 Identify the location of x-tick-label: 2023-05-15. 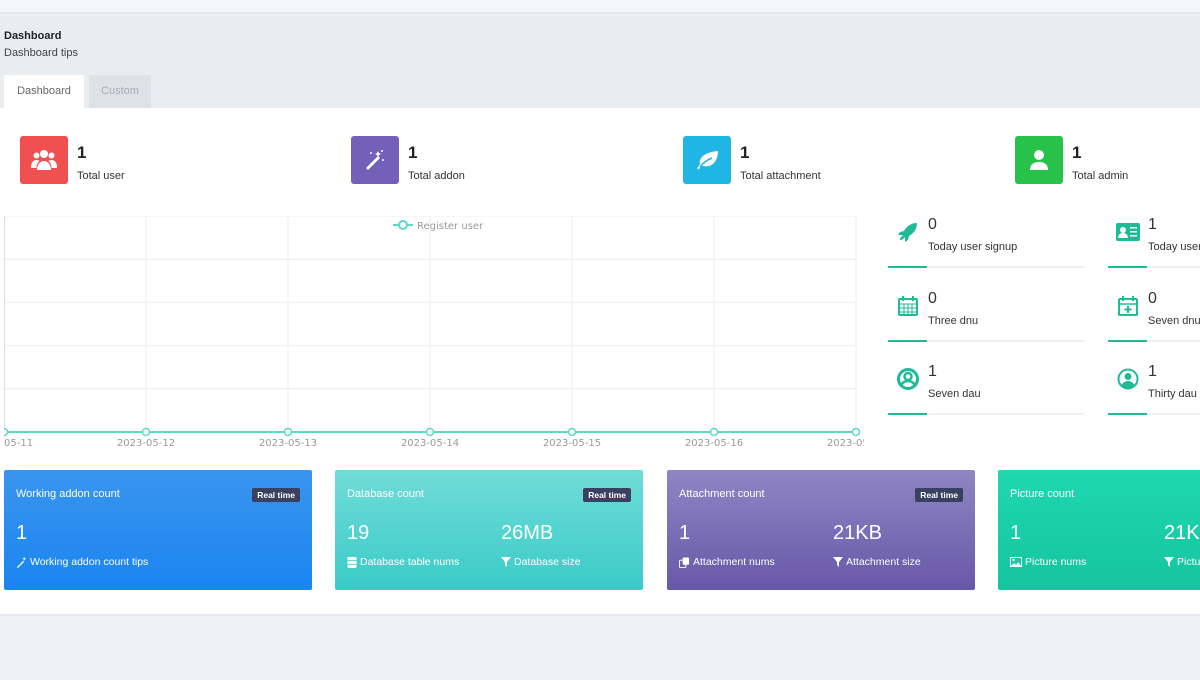
(572, 443).